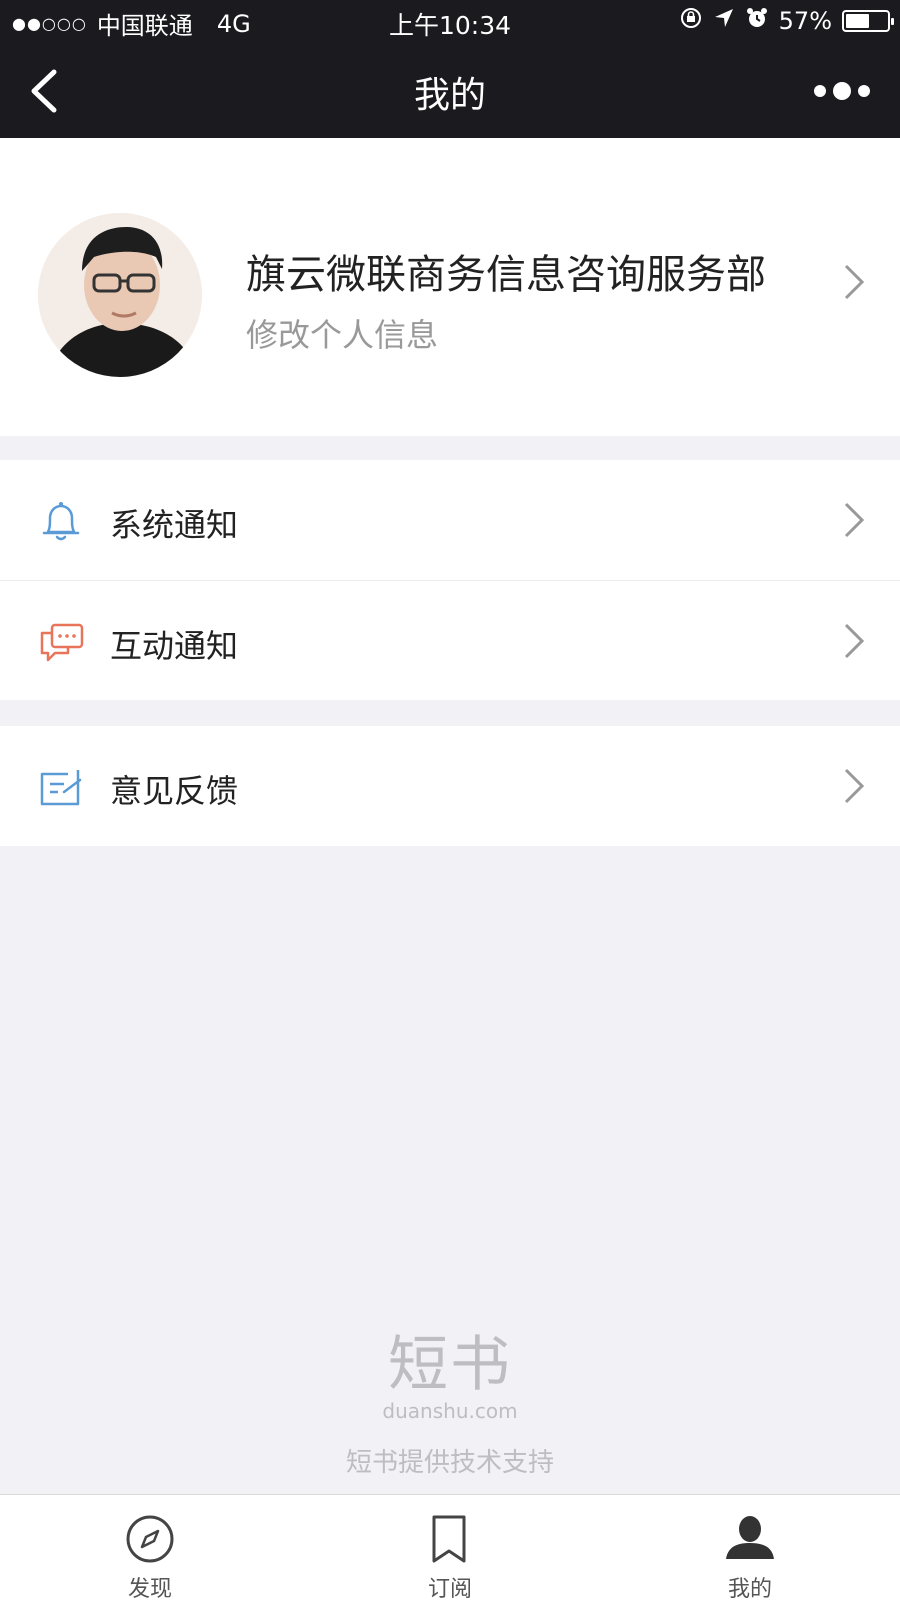 This screenshot has height=1600, width=900. Describe the element at coordinates (342, 333) in the screenshot. I see `edit-profile-link: 修改个人信息` at that location.